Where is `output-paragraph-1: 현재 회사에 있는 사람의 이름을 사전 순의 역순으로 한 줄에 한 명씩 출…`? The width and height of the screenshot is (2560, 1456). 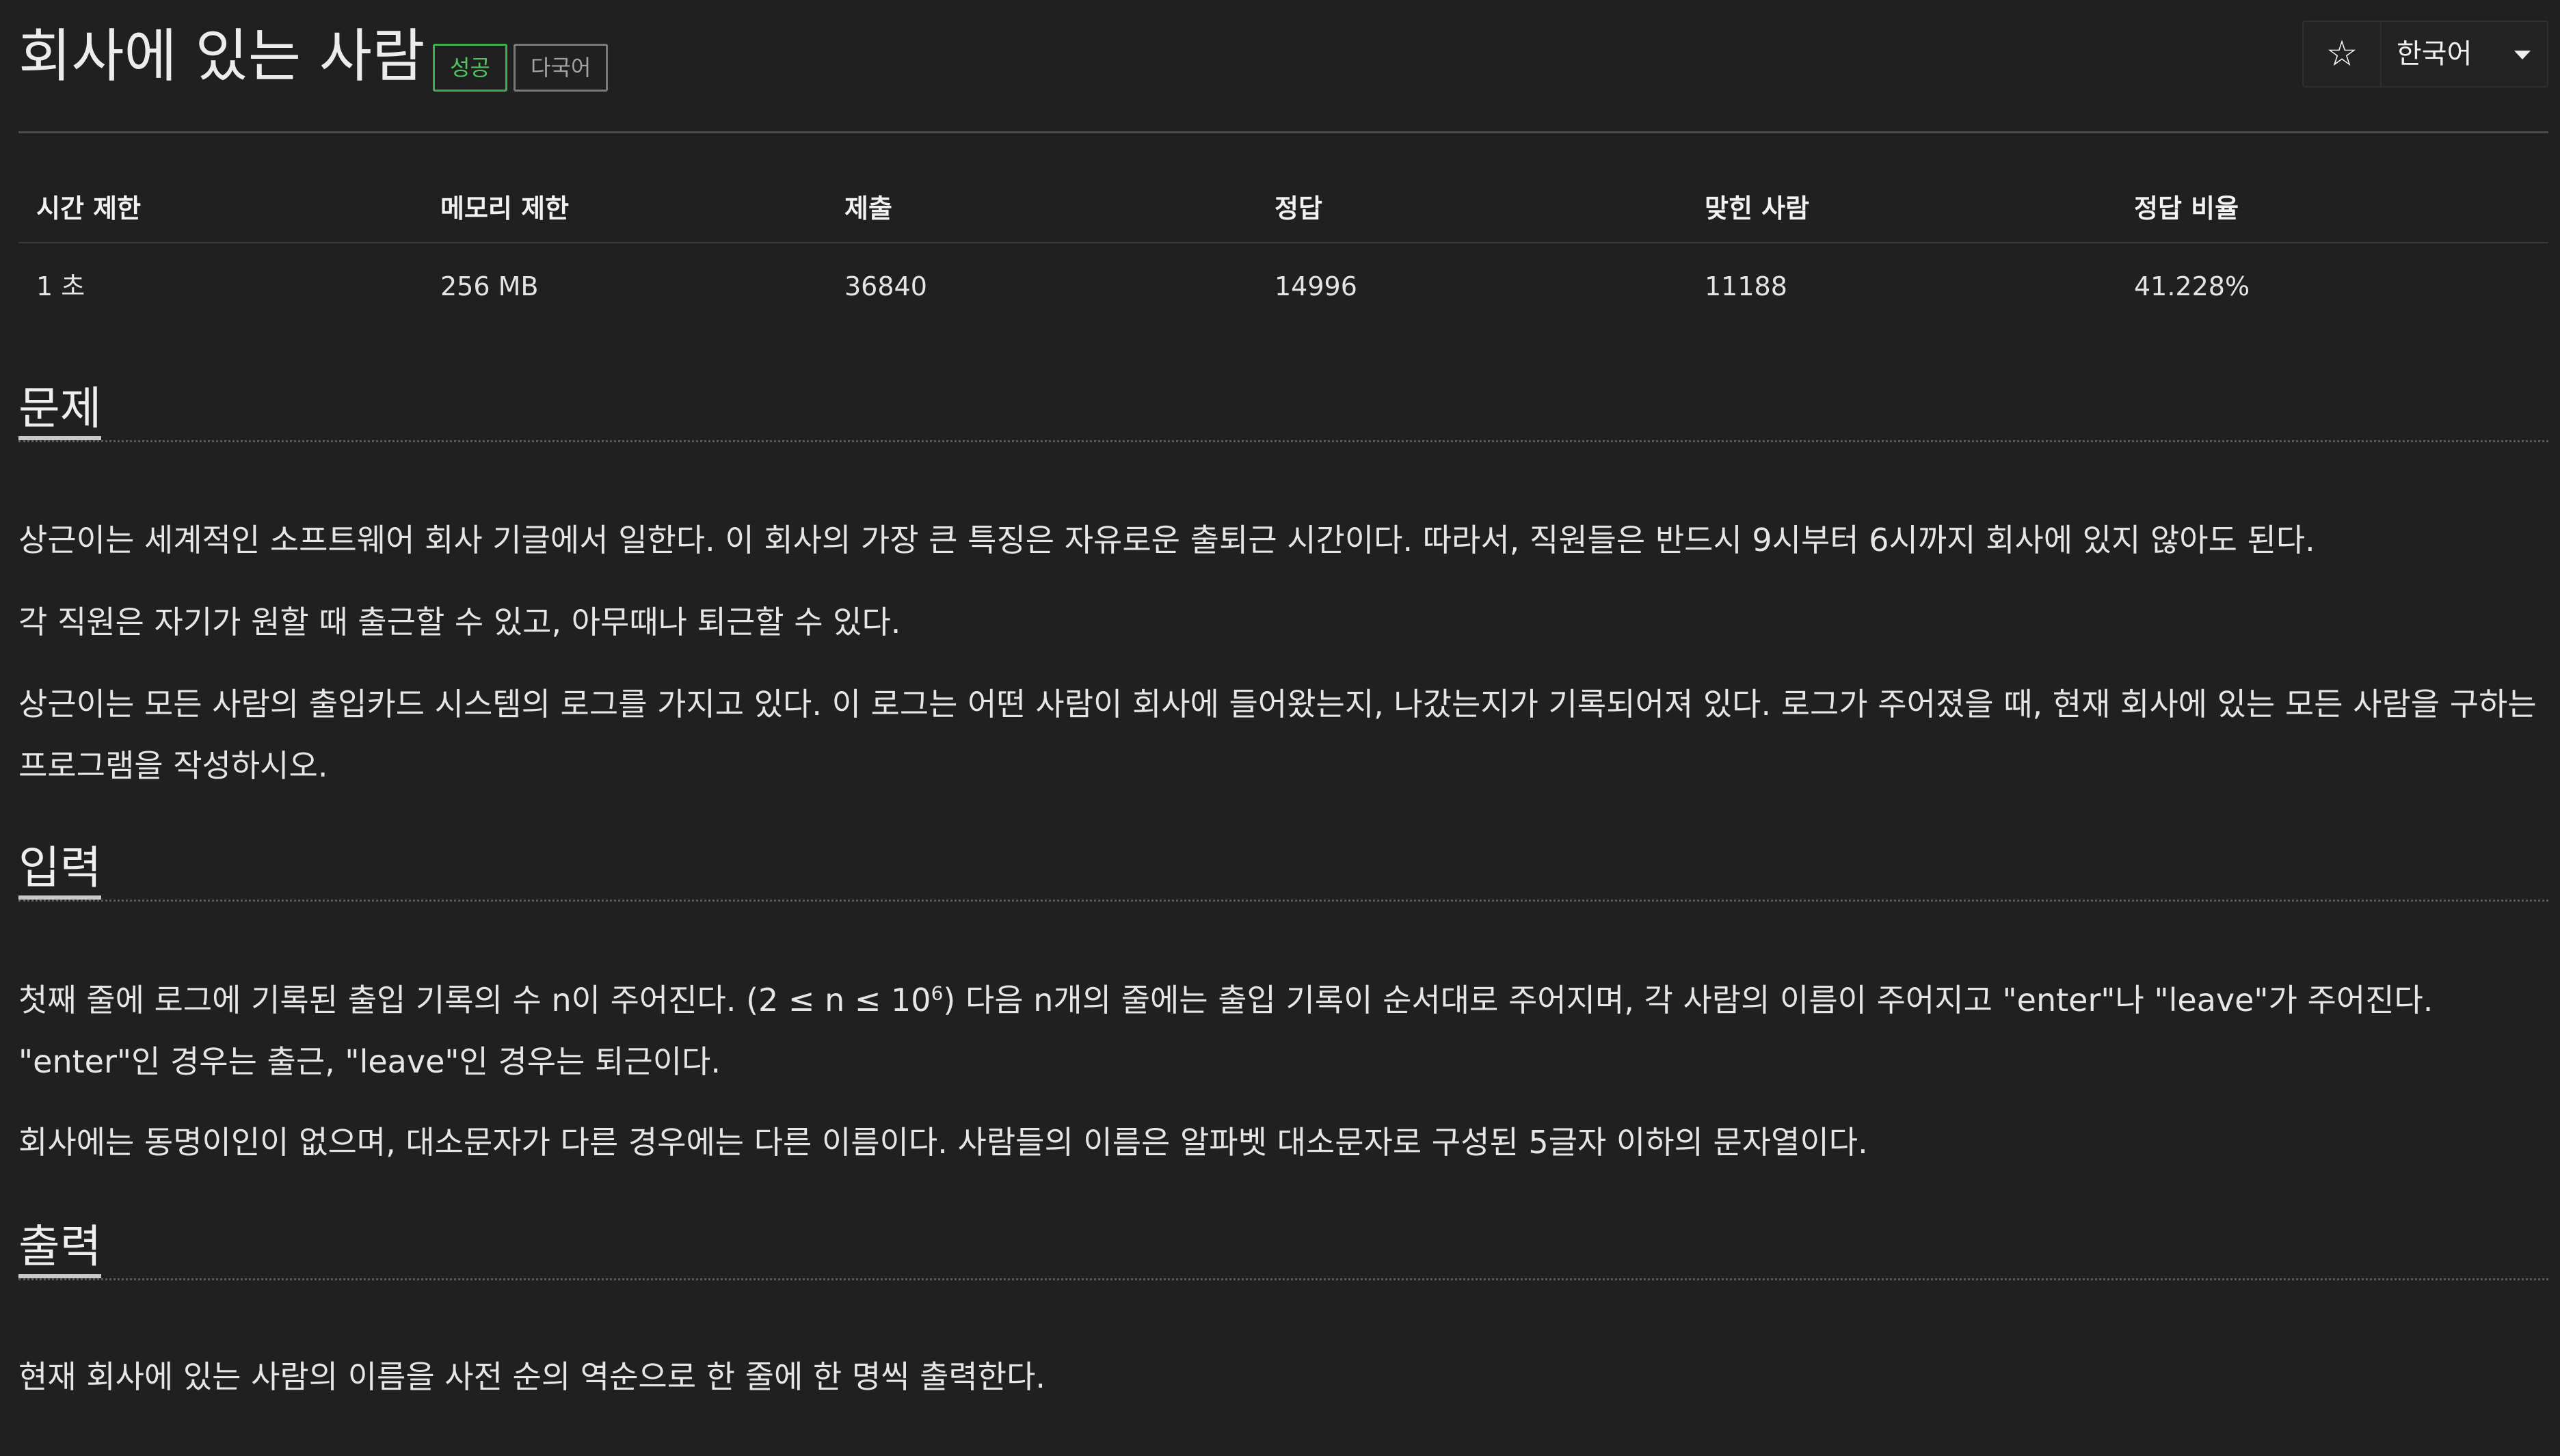 output-paragraph-1: 현재 회사에 있는 사람의 이름을 사전 순의 역순으로 한 줄에 한 명씩 출… is located at coordinates (532, 1376).